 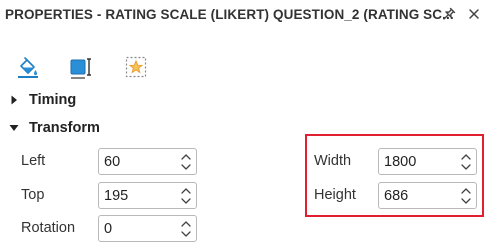 What do you see at coordinates (147, 228) in the screenshot?
I see `rotation-spinbox: 0` at bounding box center [147, 228].